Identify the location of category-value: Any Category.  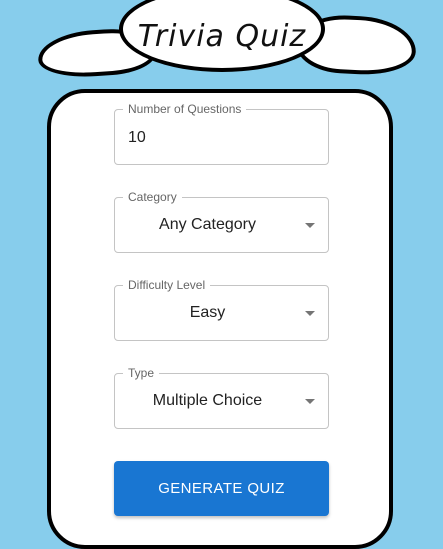
(207, 224).